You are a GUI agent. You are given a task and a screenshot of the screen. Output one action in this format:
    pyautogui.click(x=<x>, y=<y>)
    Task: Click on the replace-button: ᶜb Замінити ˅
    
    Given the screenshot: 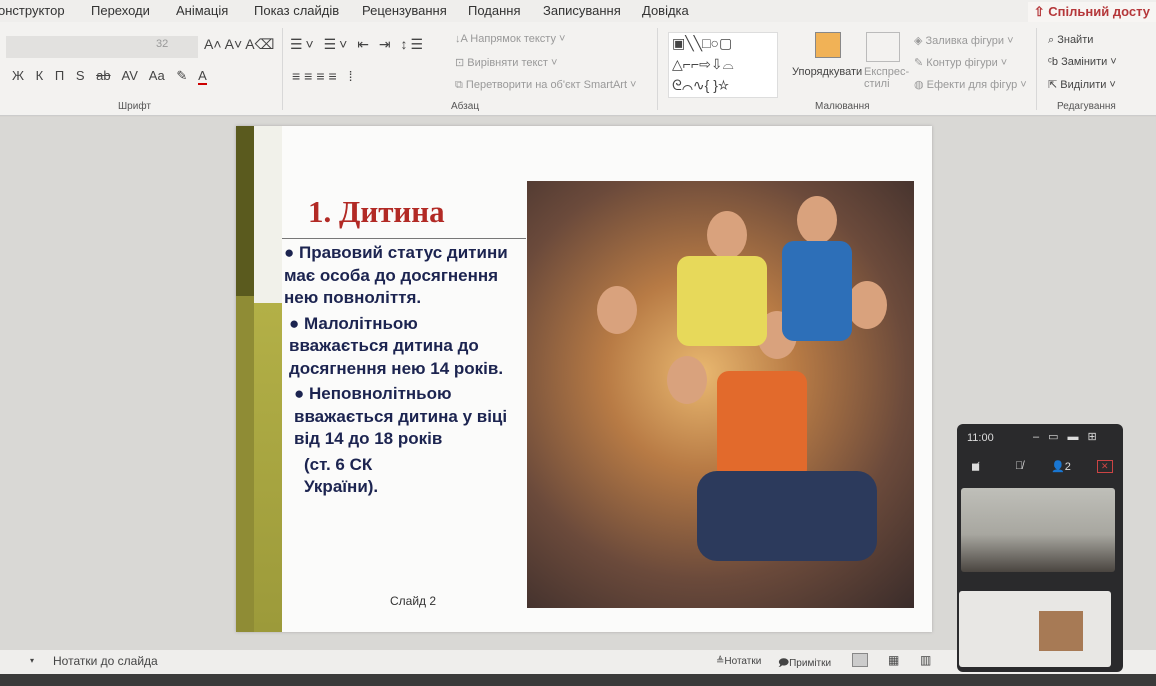 What is the action you would take?
    pyautogui.click(x=1082, y=62)
    